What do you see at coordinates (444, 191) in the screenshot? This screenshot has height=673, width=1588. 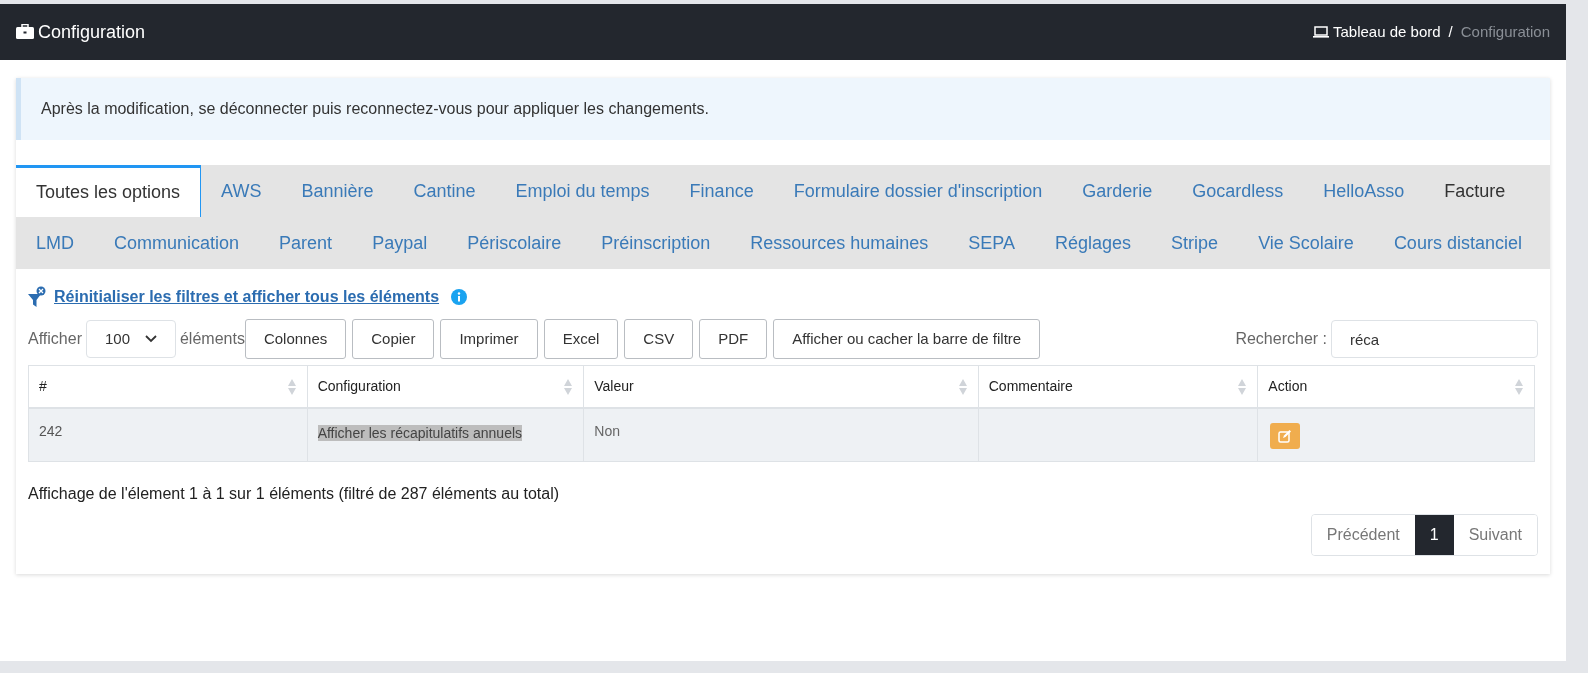 I see `tab: Cantine` at bounding box center [444, 191].